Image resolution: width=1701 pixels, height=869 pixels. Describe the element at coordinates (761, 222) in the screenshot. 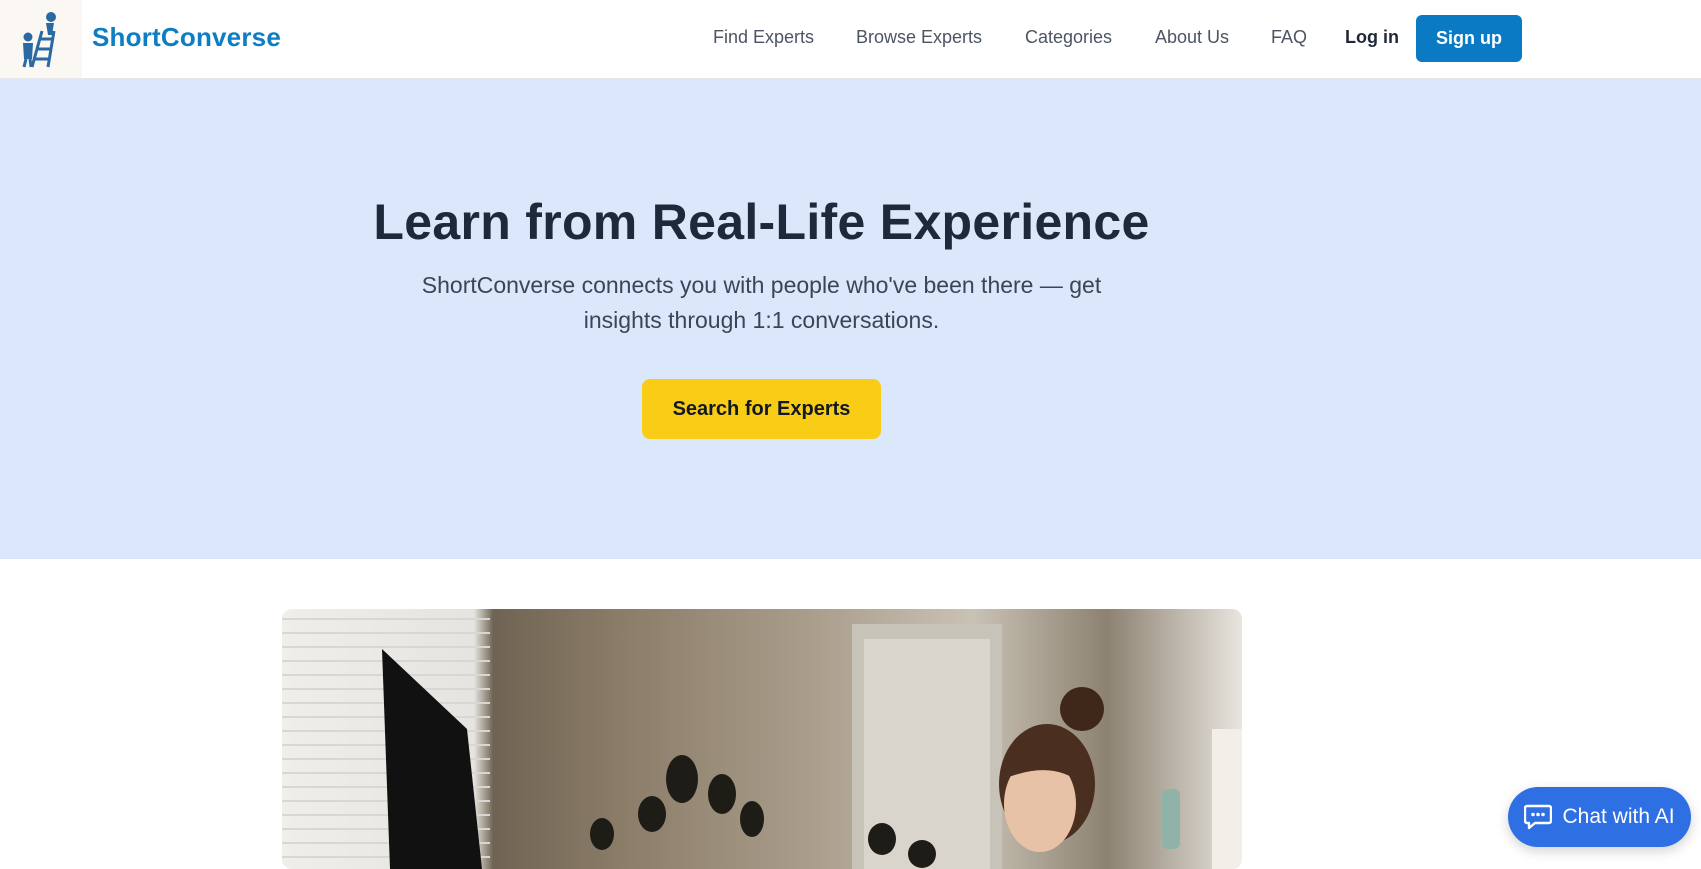

I see `hero-title: Learn from Real-Life Experience` at that location.